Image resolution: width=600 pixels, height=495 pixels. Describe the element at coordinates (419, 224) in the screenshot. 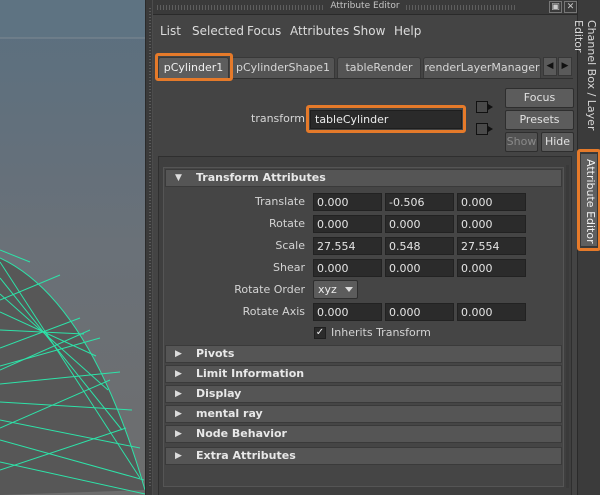

I see `rotate-y-field: 0.000` at that location.